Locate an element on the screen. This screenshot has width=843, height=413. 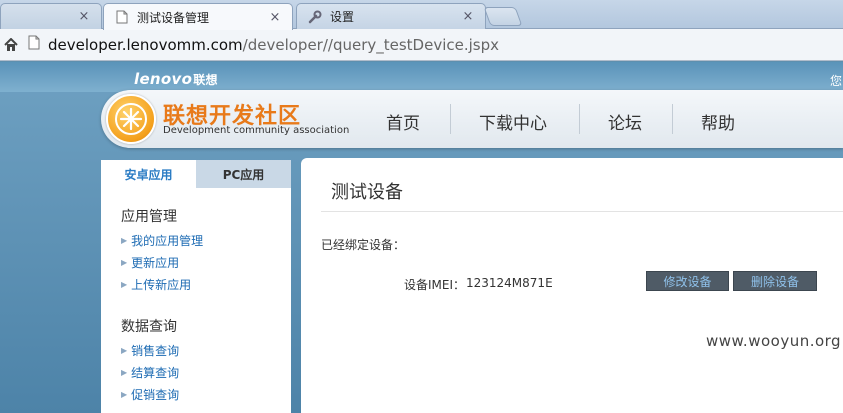
browser-tab-active: 测试设备管理 × is located at coordinates (198, 16).